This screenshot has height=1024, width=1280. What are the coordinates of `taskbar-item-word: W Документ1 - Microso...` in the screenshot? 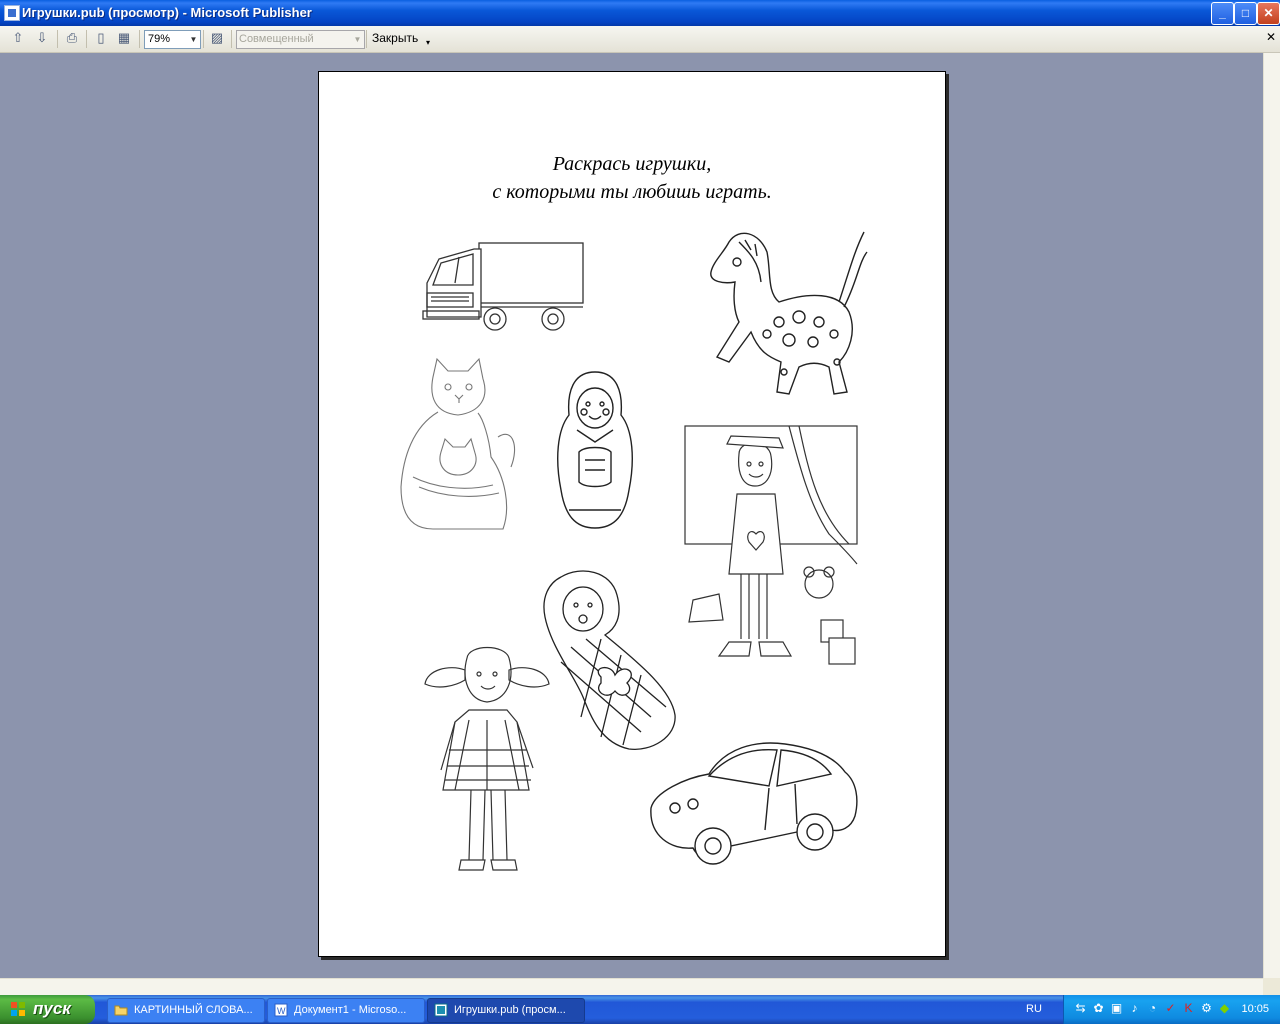 It's located at (346, 1010).